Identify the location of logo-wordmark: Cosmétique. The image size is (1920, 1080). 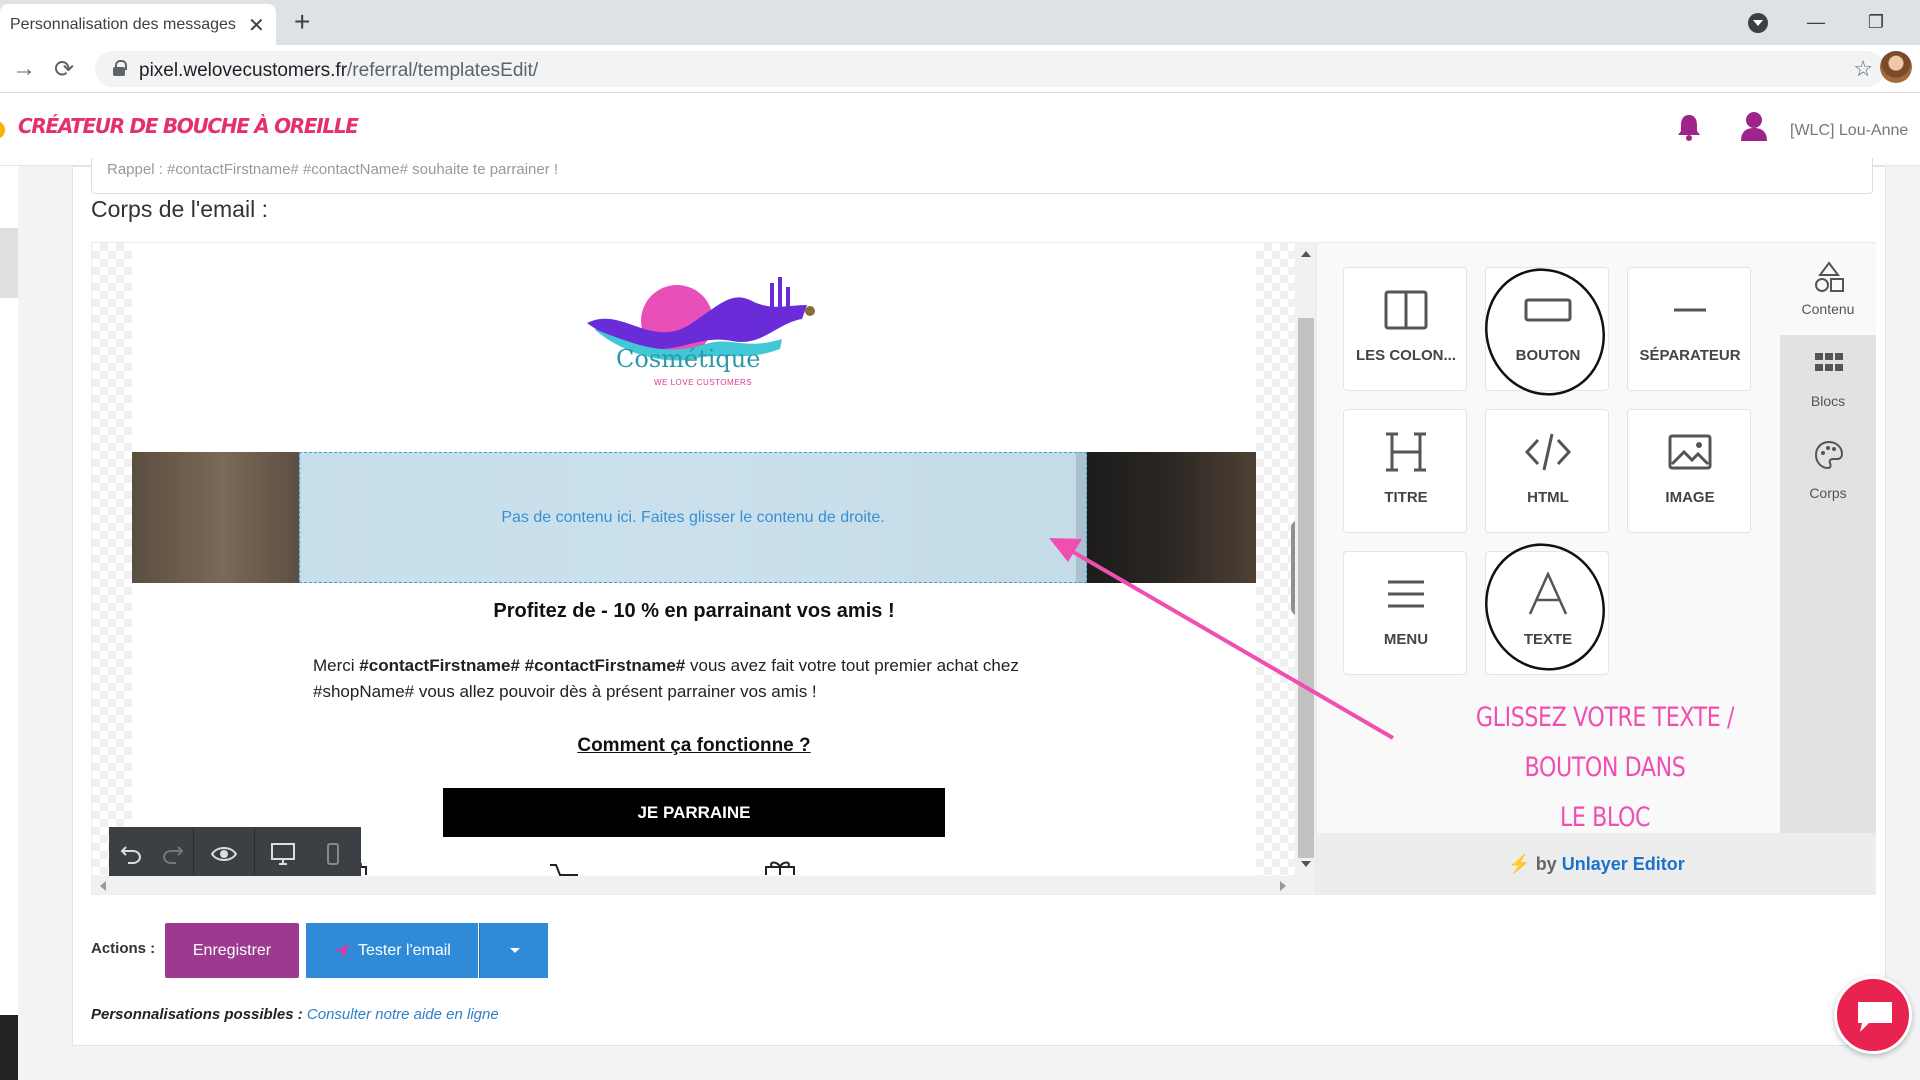
(688, 359).